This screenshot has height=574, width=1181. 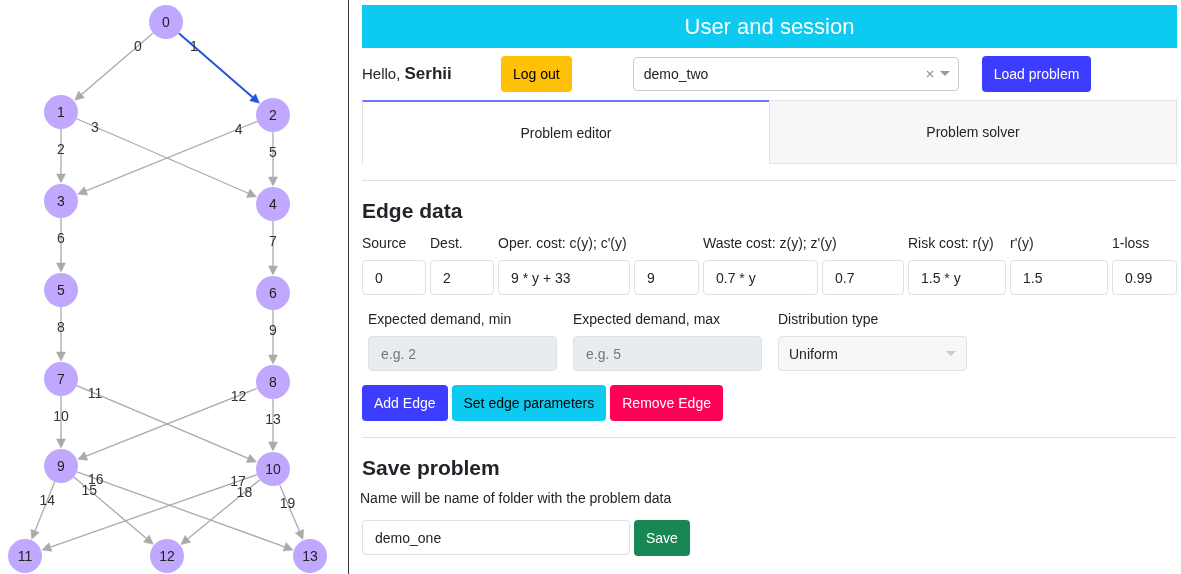 I want to click on node-label: 10, so click(x=273, y=469).